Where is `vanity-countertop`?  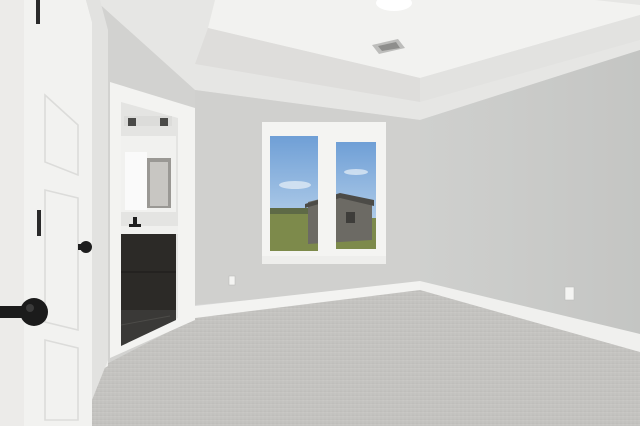 vanity-countertop is located at coordinates (149, 230).